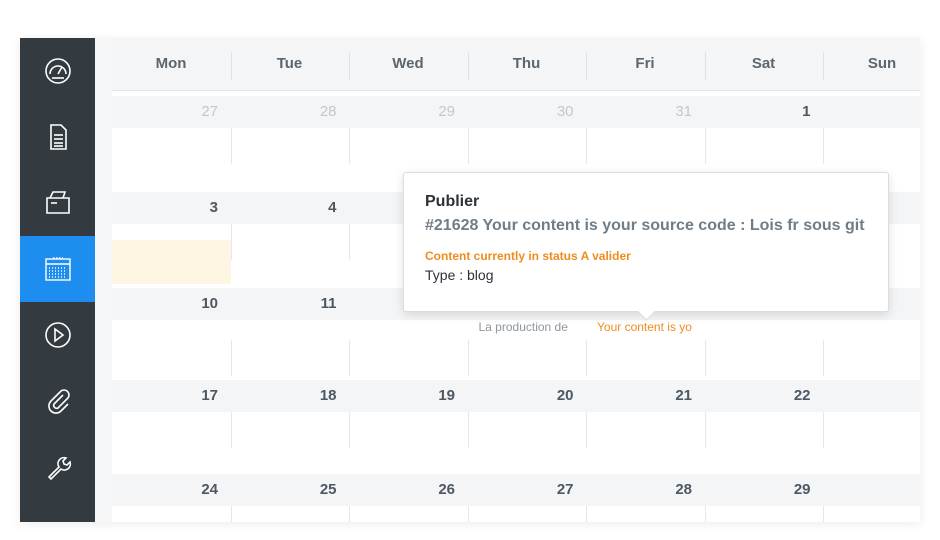 The image size is (940, 540). Describe the element at coordinates (645, 396) in the screenshot. I see `day-number: 21` at that location.